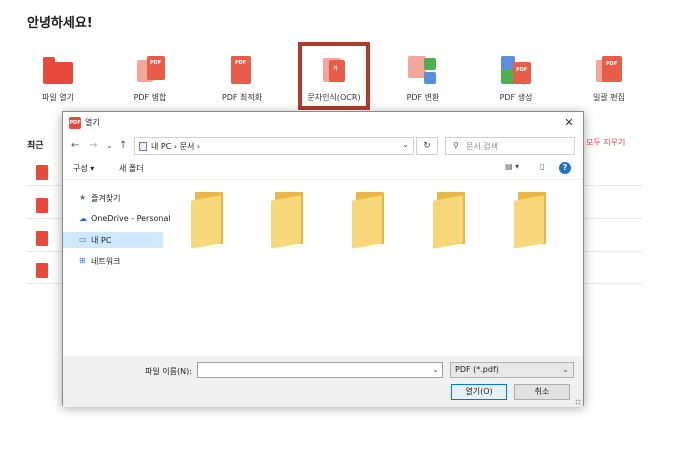 The height and width of the screenshot is (450, 700). What do you see at coordinates (609, 71) in the screenshot?
I see `batch-edit-icon: PDF` at bounding box center [609, 71].